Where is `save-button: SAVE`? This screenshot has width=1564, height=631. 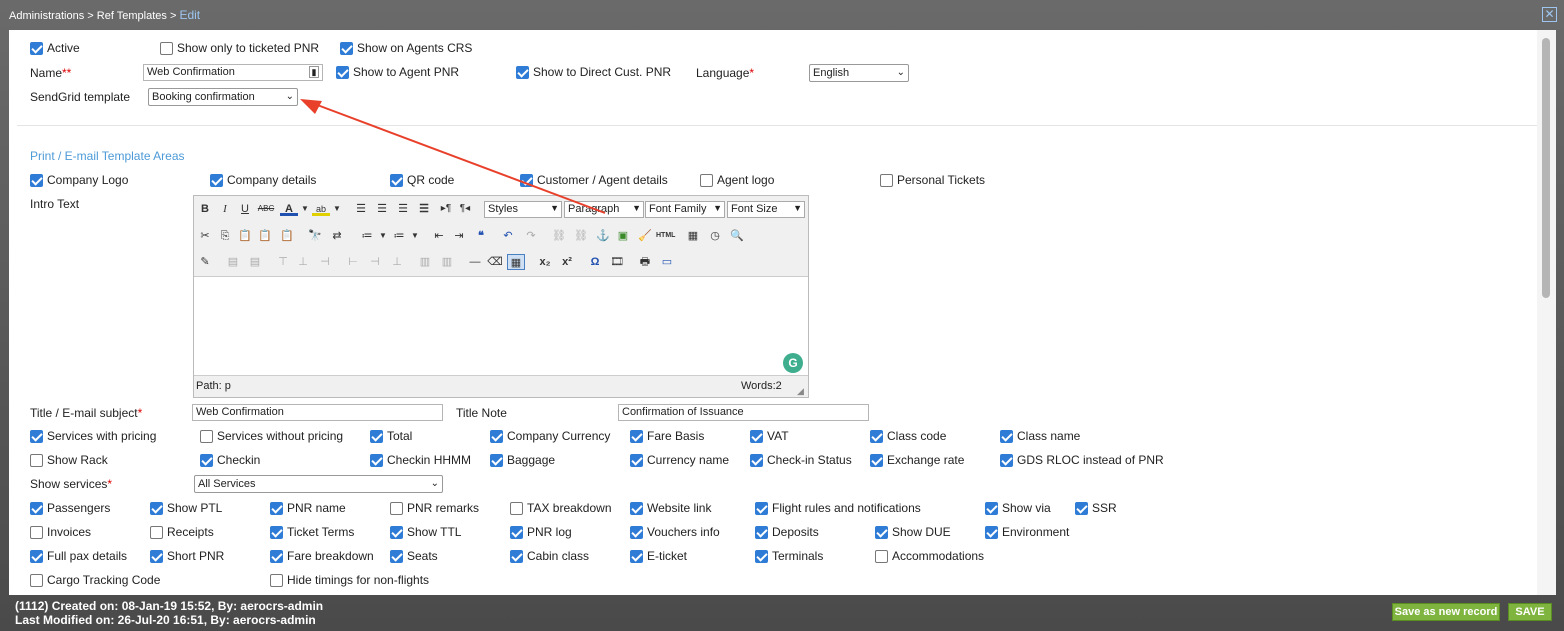
save-button: SAVE is located at coordinates (1530, 612).